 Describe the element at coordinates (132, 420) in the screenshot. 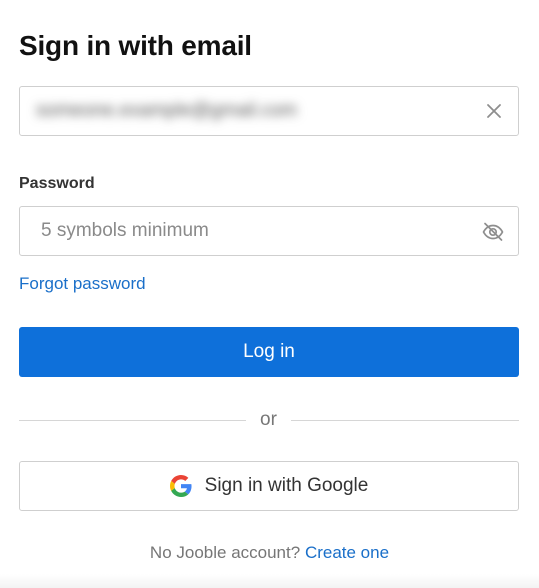

I see `divider-line-left` at that location.